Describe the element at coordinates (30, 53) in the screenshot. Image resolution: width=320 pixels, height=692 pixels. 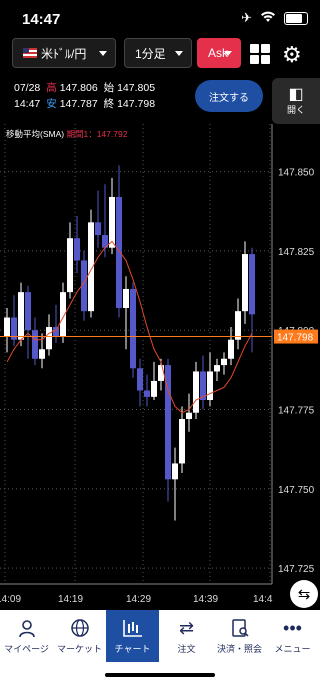
I see `us-flag-icon` at that location.